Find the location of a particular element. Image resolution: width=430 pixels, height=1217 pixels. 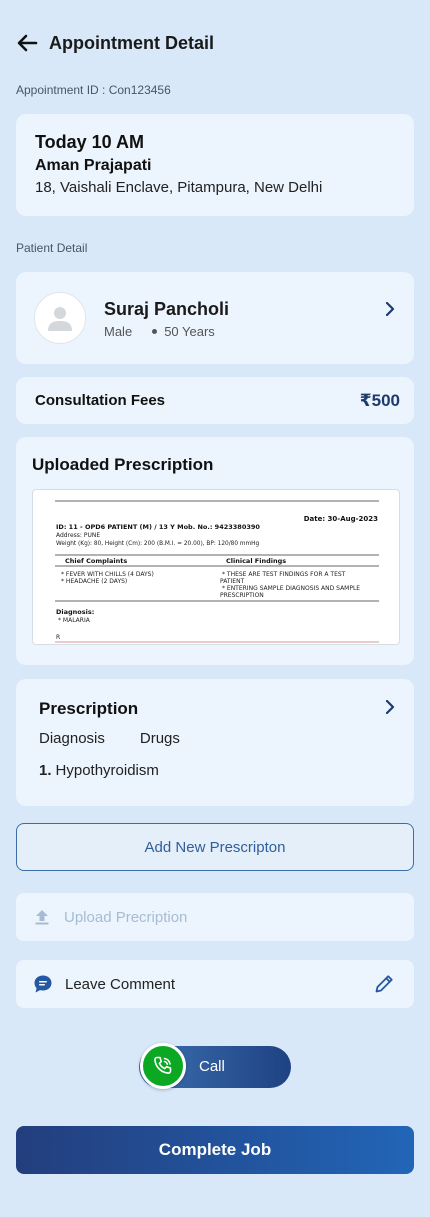

doc-date: Date: 30-Aug-2023 is located at coordinates (341, 519).